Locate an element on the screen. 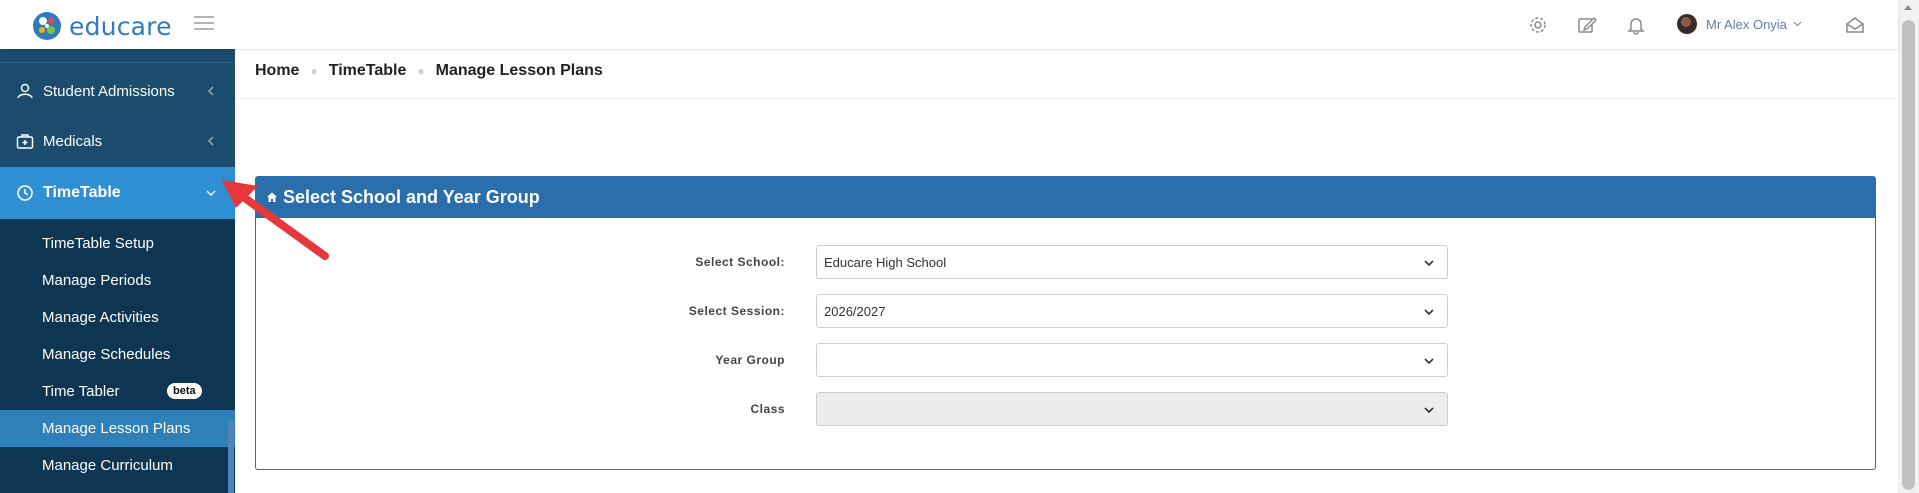  school-label: Select School: is located at coordinates (740, 262).